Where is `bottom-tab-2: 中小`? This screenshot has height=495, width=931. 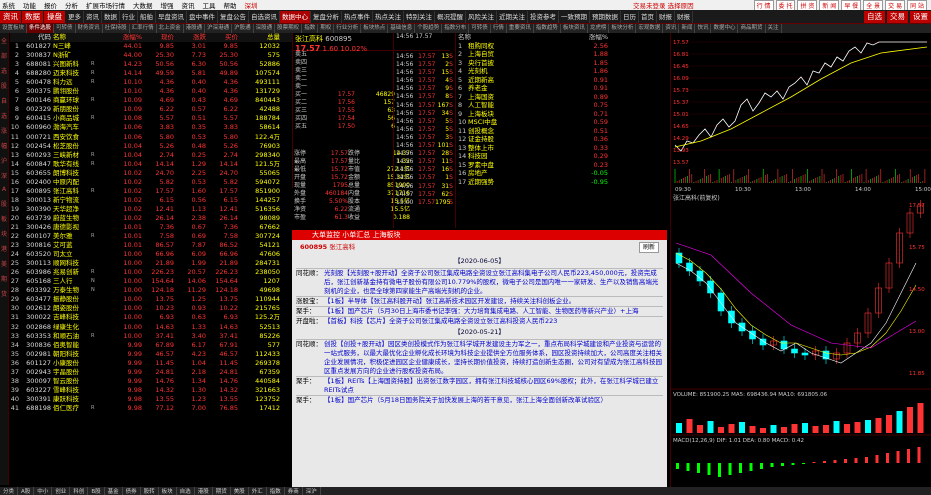
bottom-tab-2: 中小 is located at coordinates (43, 491).